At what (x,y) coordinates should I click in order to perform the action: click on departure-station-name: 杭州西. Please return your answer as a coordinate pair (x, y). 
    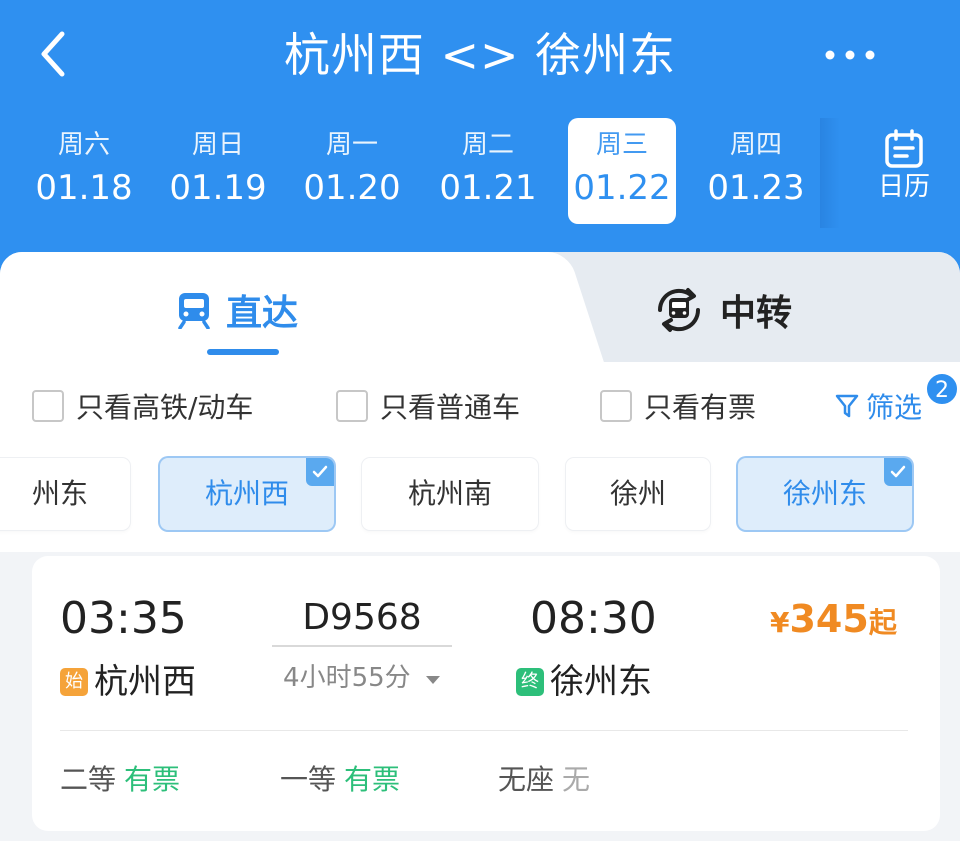
    Looking at the image, I should click on (145, 682).